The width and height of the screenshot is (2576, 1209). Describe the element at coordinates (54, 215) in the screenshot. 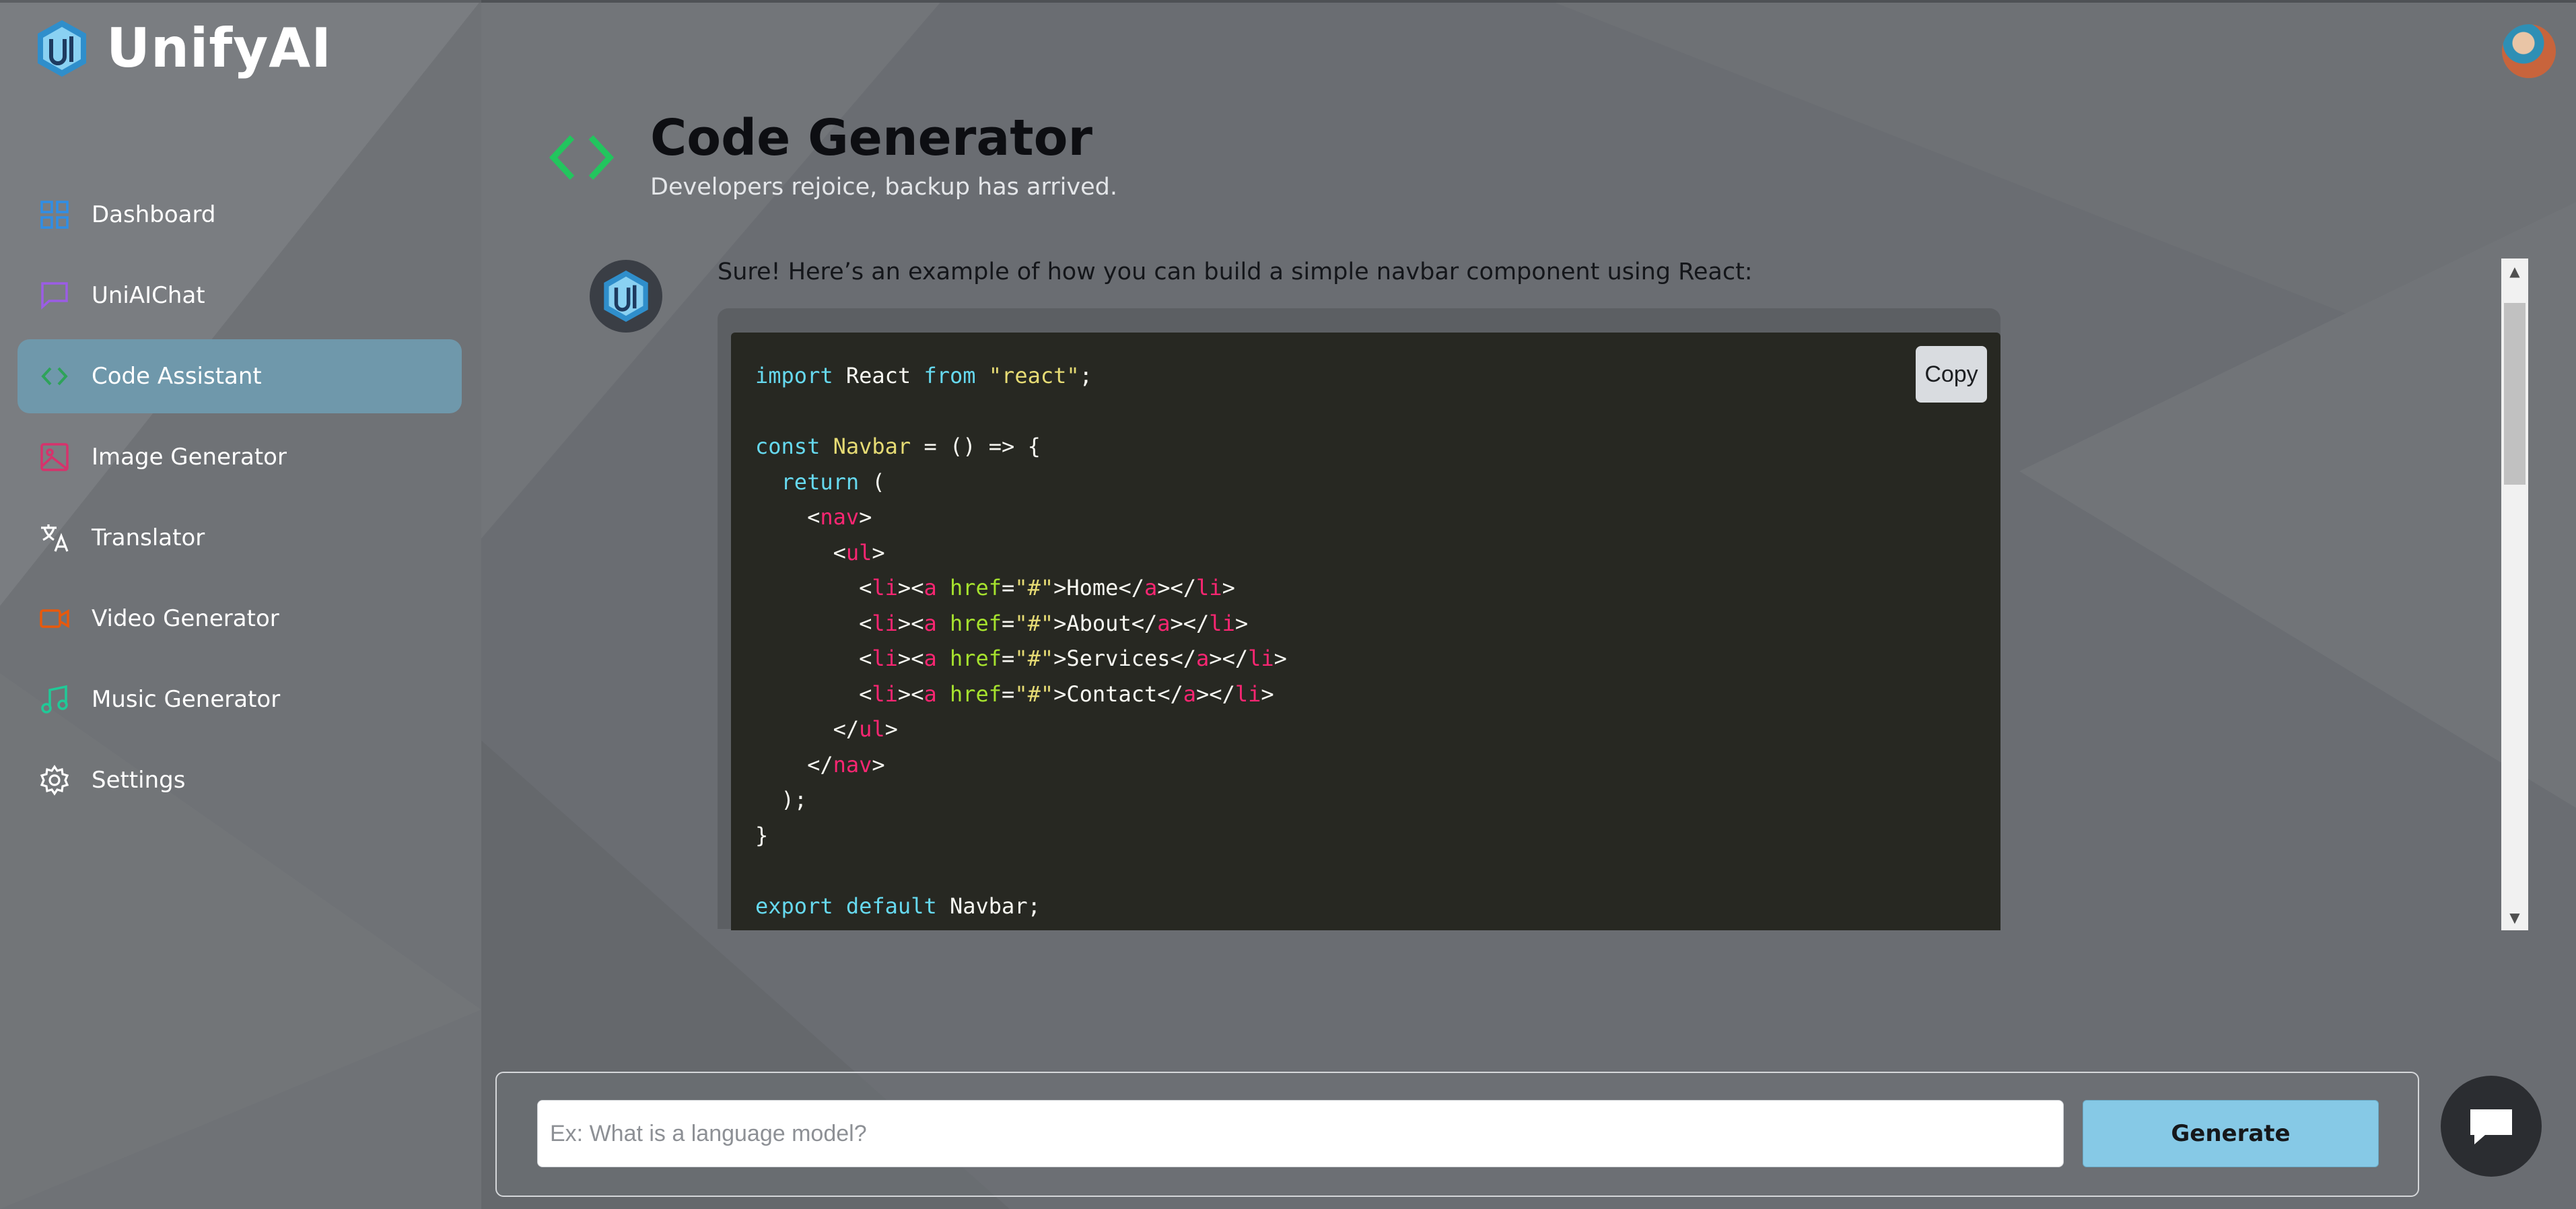

I see `dashboard-icon` at that location.